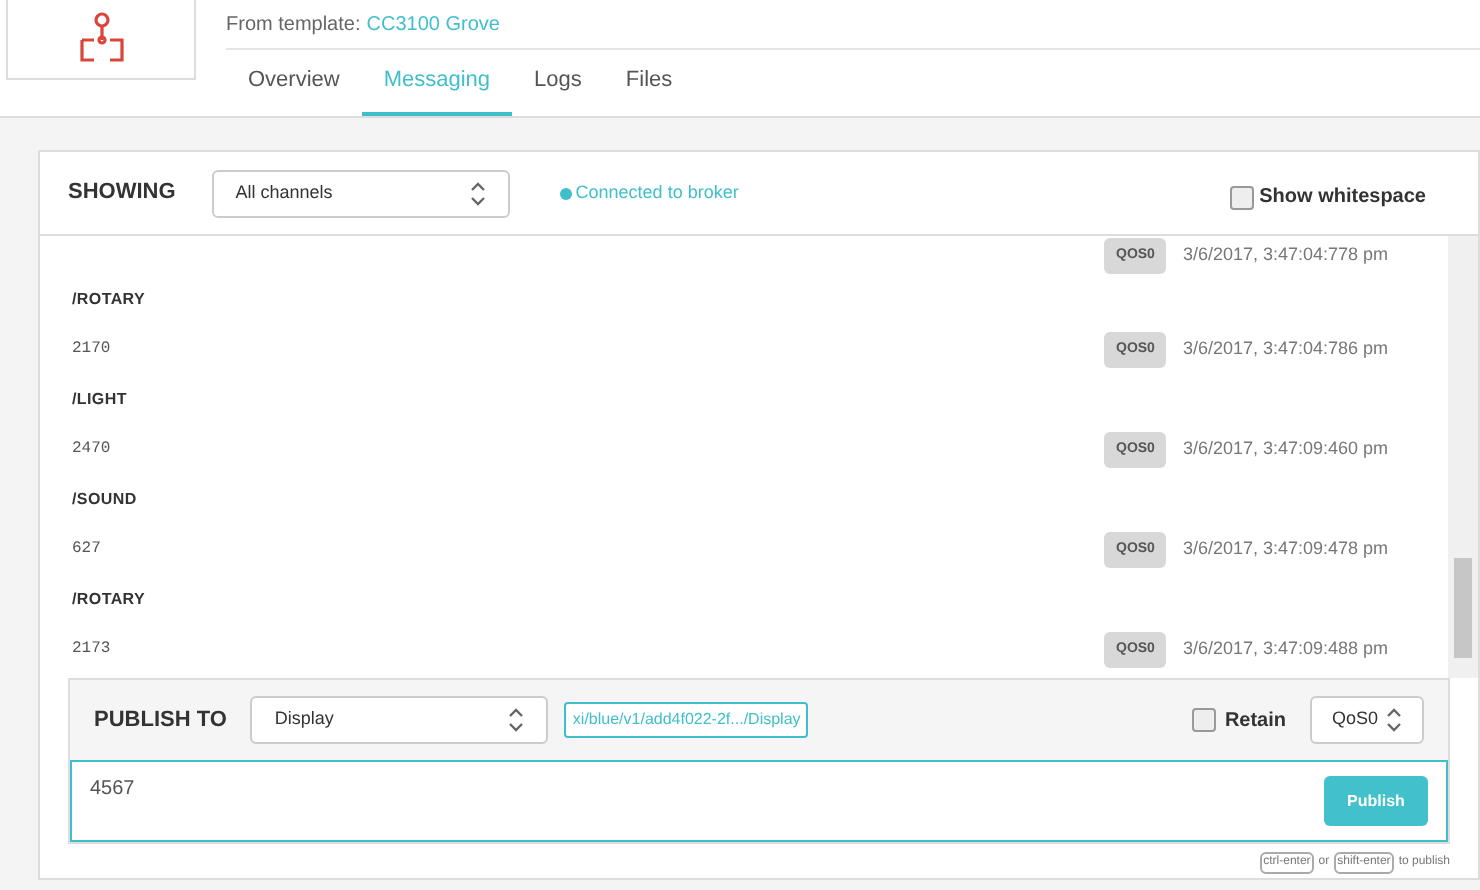  I want to click on retain-checkbox, so click(1204, 720).